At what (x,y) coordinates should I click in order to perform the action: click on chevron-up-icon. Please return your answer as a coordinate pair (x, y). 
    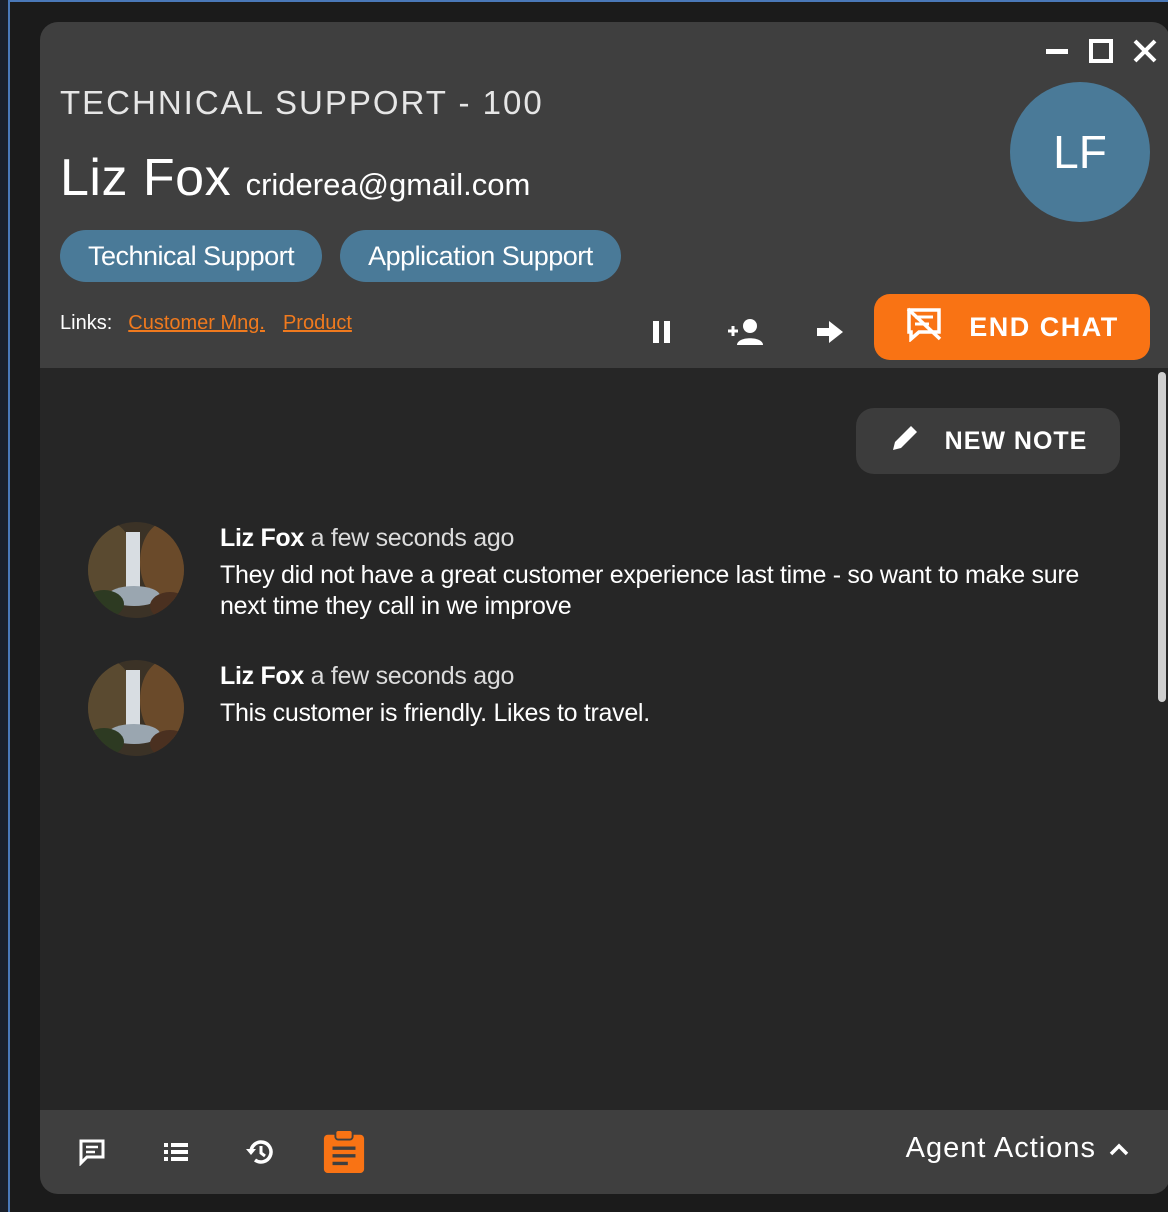
    Looking at the image, I should click on (1119, 1148).